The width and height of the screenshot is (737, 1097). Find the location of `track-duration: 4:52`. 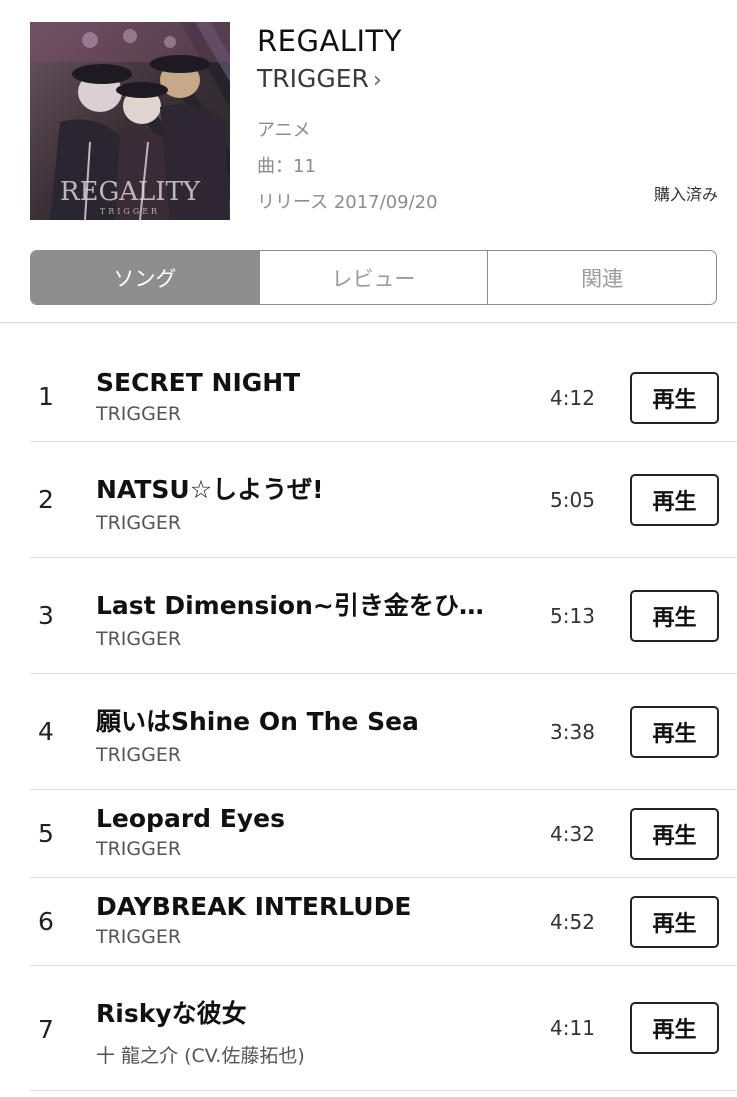

track-duration: 4:52 is located at coordinates (572, 922).